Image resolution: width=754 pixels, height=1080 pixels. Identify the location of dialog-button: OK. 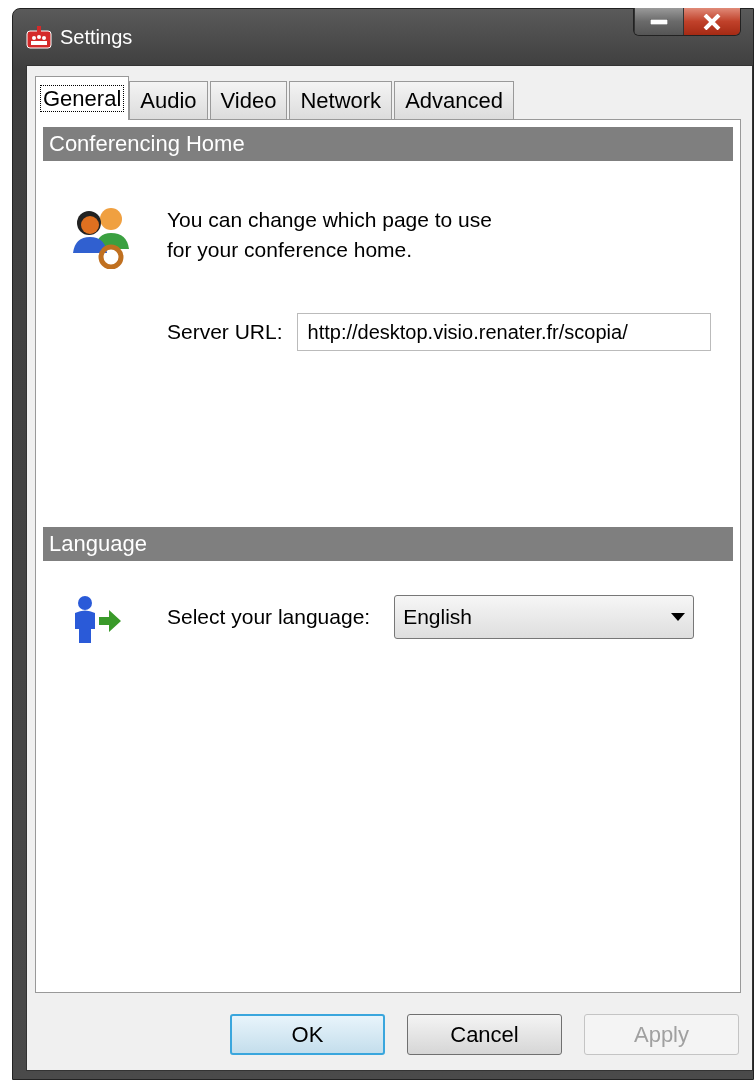
(307, 1034).